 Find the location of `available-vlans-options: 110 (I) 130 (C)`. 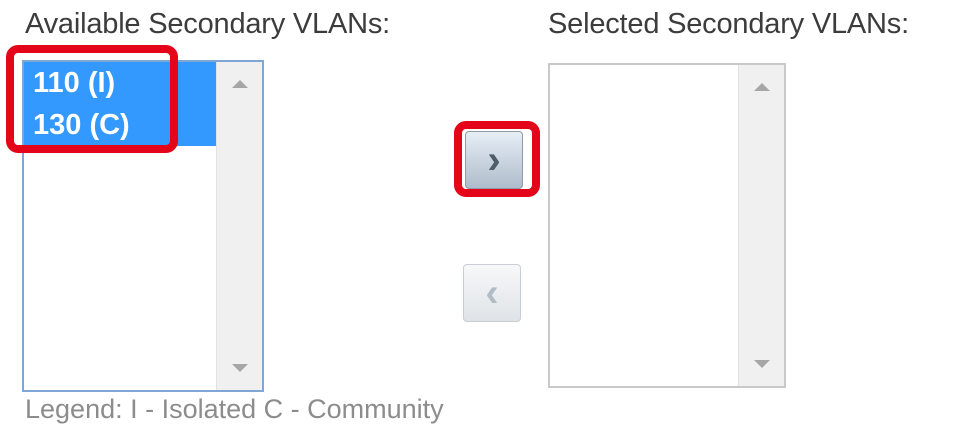

available-vlans-options: 110 (I) 130 (C) is located at coordinates (120, 104).